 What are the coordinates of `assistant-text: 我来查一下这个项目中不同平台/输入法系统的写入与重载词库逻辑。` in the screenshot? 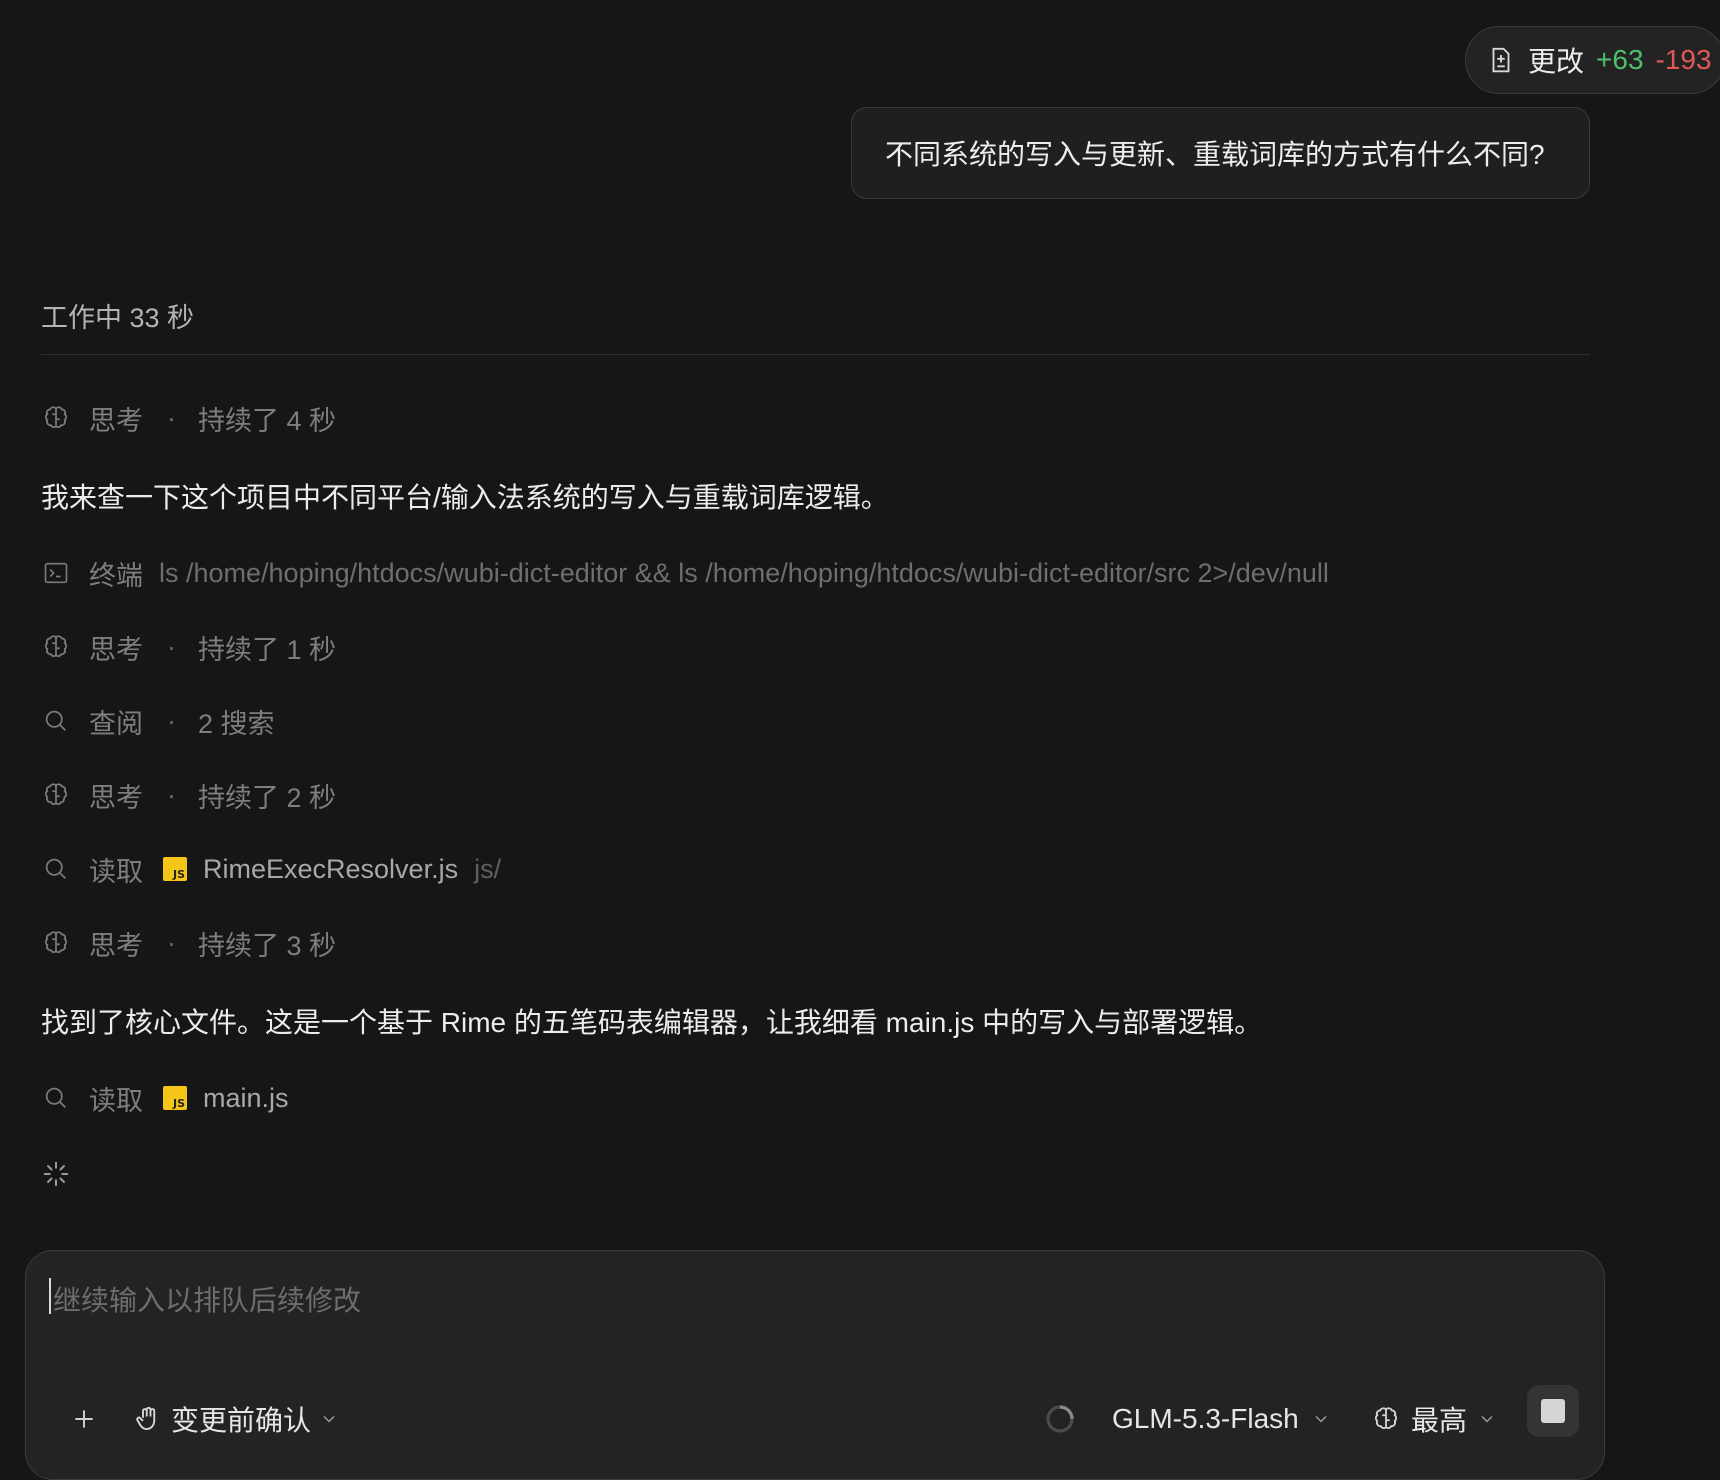 It's located at (465, 497).